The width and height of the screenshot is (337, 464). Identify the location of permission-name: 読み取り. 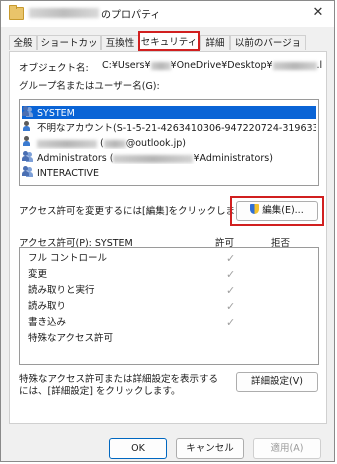
(47, 306).